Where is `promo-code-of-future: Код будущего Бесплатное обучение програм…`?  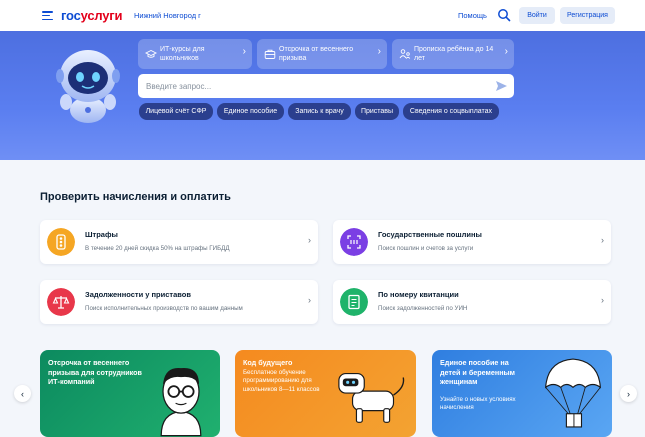
promo-code-of-future: Код будущего Бесплатное обучение програм… is located at coordinates (325, 393).